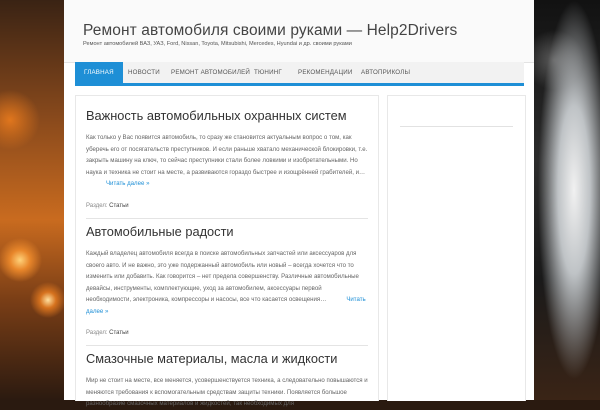 This screenshot has width=600, height=410. What do you see at coordinates (227, 115) in the screenshot?
I see `post-title: Важность автомобильных охранных систем` at bounding box center [227, 115].